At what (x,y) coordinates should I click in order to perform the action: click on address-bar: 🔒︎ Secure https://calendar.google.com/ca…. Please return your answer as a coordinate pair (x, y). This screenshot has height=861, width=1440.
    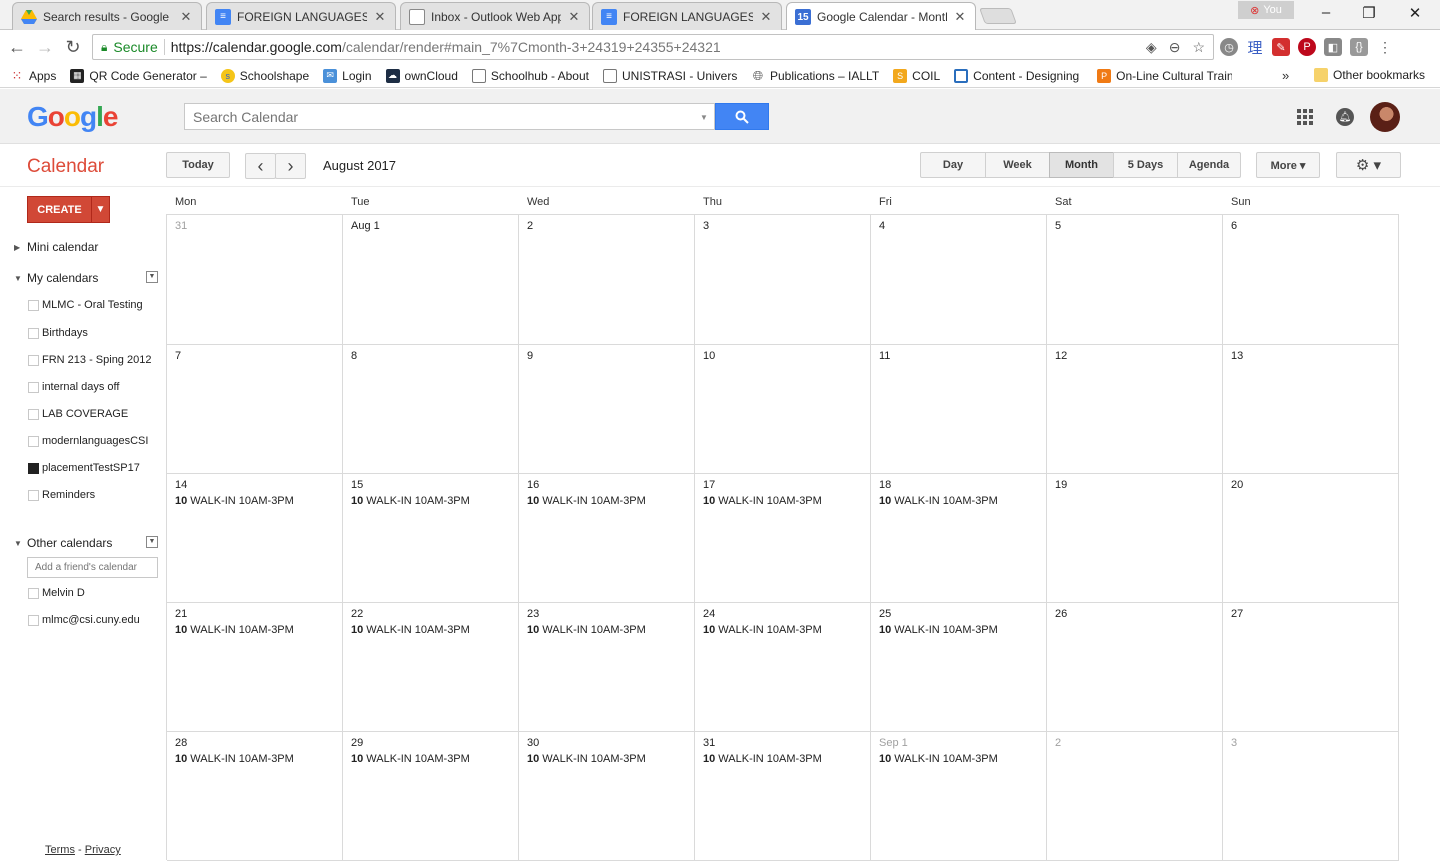
    Looking at the image, I should click on (653, 47).